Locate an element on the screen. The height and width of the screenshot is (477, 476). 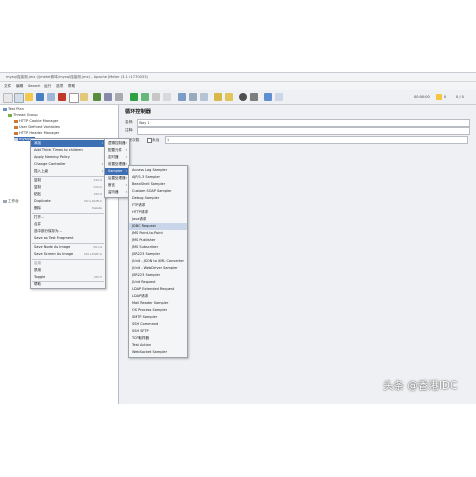
help-icon is located at coordinates (279, 97).